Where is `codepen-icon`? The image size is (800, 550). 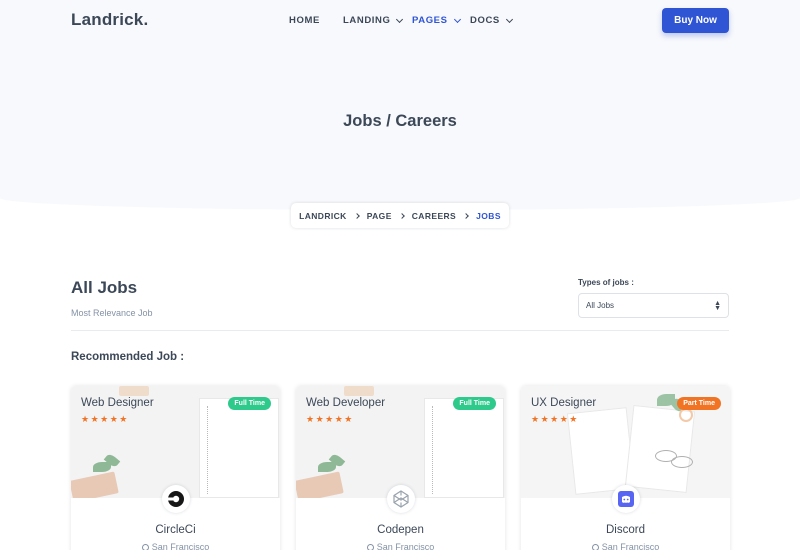 codepen-icon is located at coordinates (401, 499).